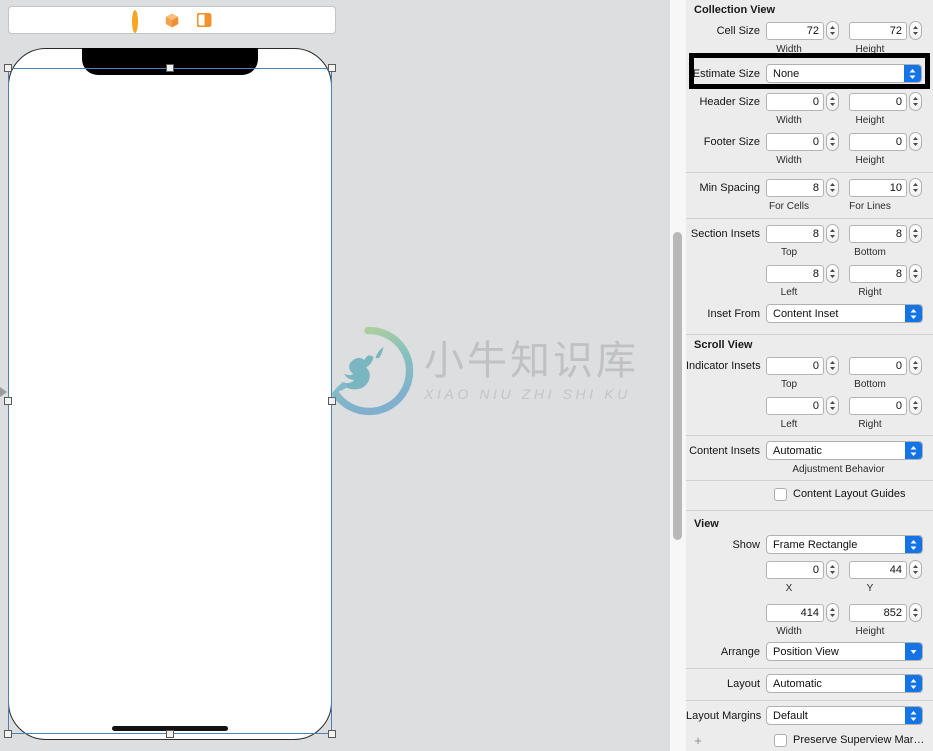 The image size is (933, 751). Describe the element at coordinates (915, 273) in the screenshot. I see `stepper-section-insets-right` at that location.